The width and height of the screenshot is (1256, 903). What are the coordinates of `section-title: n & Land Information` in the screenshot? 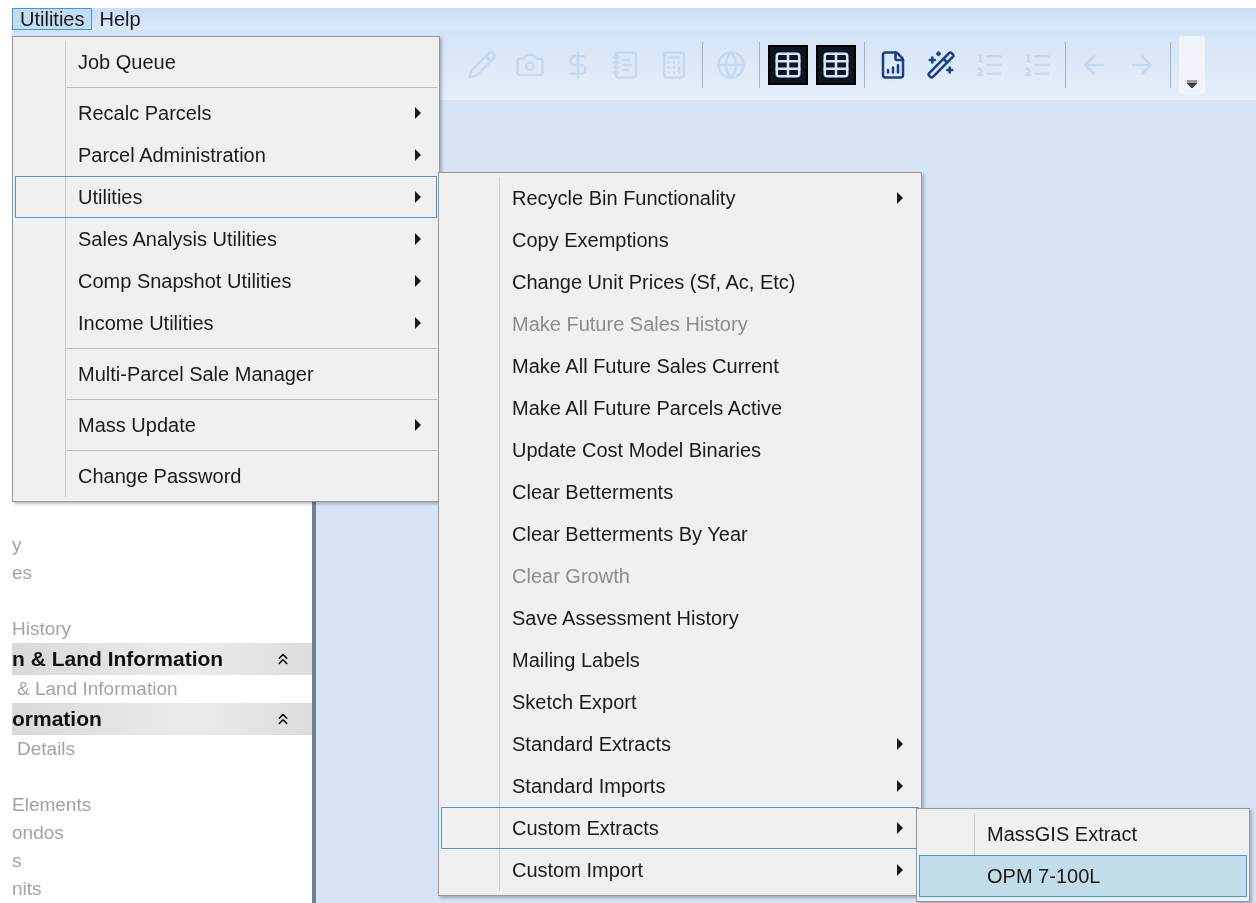 It's located at (118, 659).